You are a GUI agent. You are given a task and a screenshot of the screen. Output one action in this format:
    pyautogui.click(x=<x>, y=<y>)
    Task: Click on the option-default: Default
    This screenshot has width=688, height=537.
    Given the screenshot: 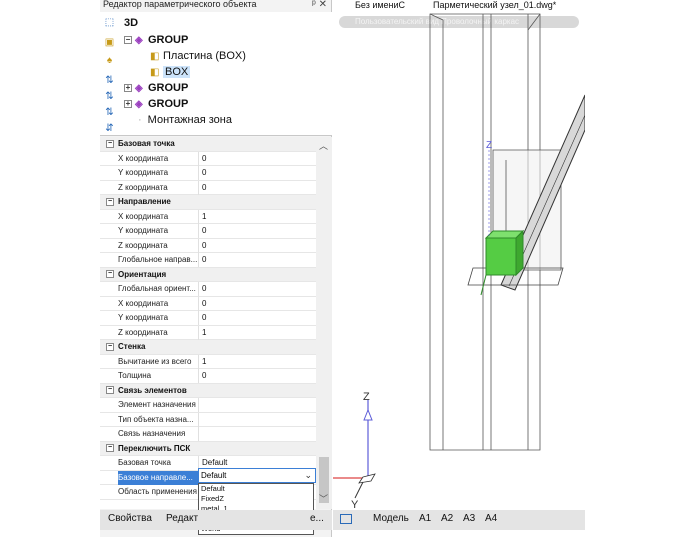 What is the action you would take?
    pyautogui.click(x=256, y=489)
    